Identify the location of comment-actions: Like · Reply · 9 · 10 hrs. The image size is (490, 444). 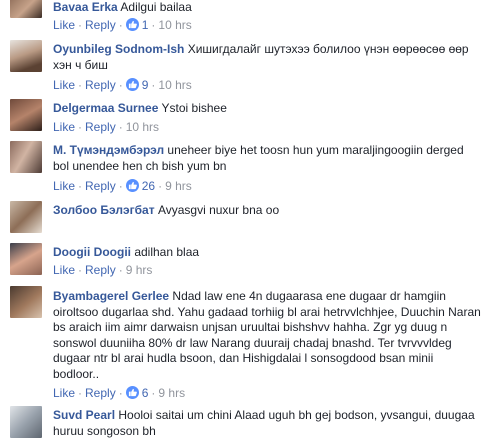
(122, 85).